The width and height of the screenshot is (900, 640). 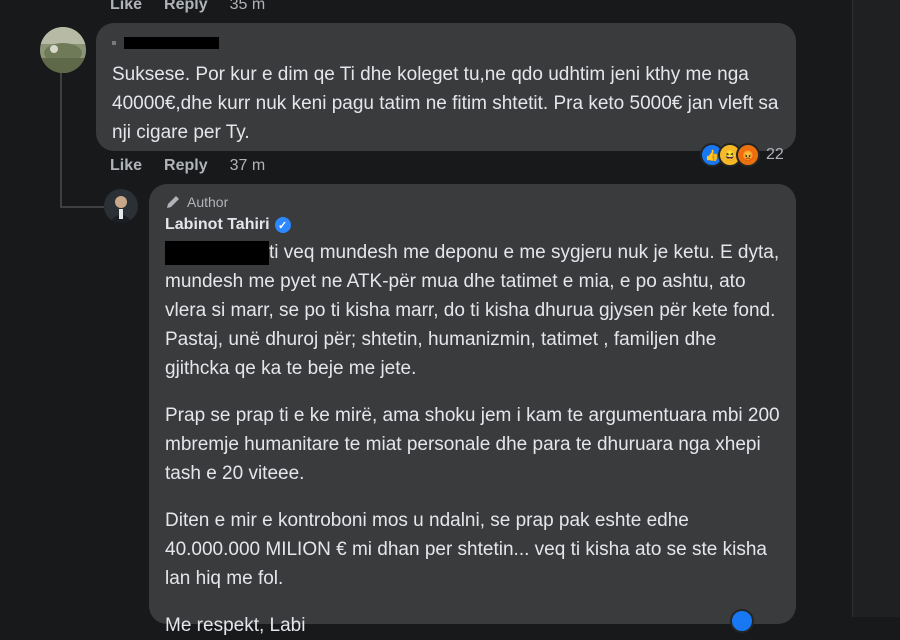 What do you see at coordinates (235, 625) in the screenshot?
I see `reply-paragraph: Me respekt, Labi` at bounding box center [235, 625].